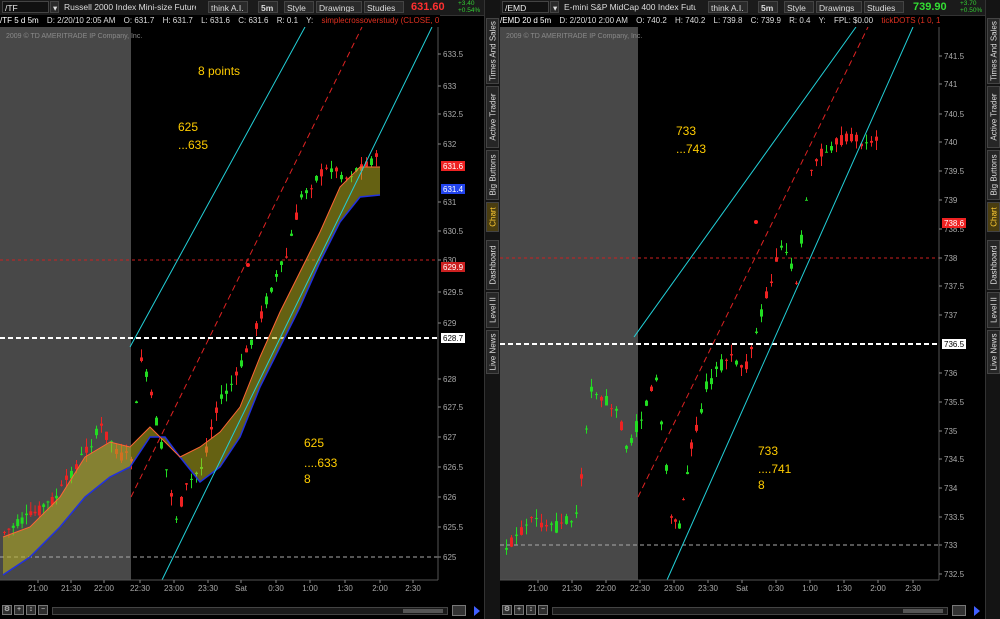 The image size is (1000, 619). What do you see at coordinates (492, 175) in the screenshot?
I see `tab-big-buttons: Big Buttons` at bounding box center [492, 175].